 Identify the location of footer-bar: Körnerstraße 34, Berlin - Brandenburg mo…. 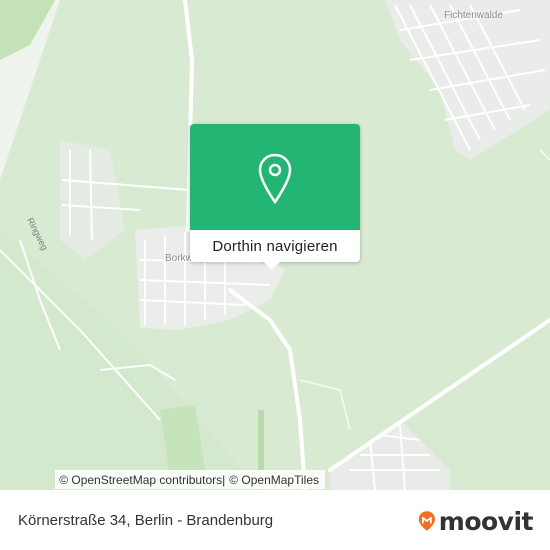
(275, 520).